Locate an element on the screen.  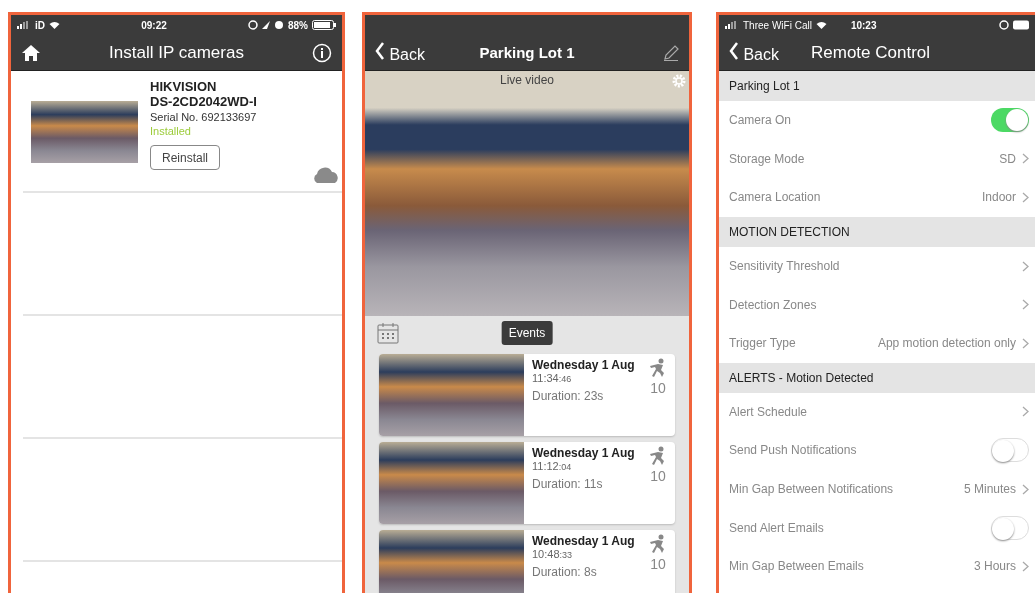
setting-row: Min Gap Between Emails 3 Hours is located at coordinates (877, 566).